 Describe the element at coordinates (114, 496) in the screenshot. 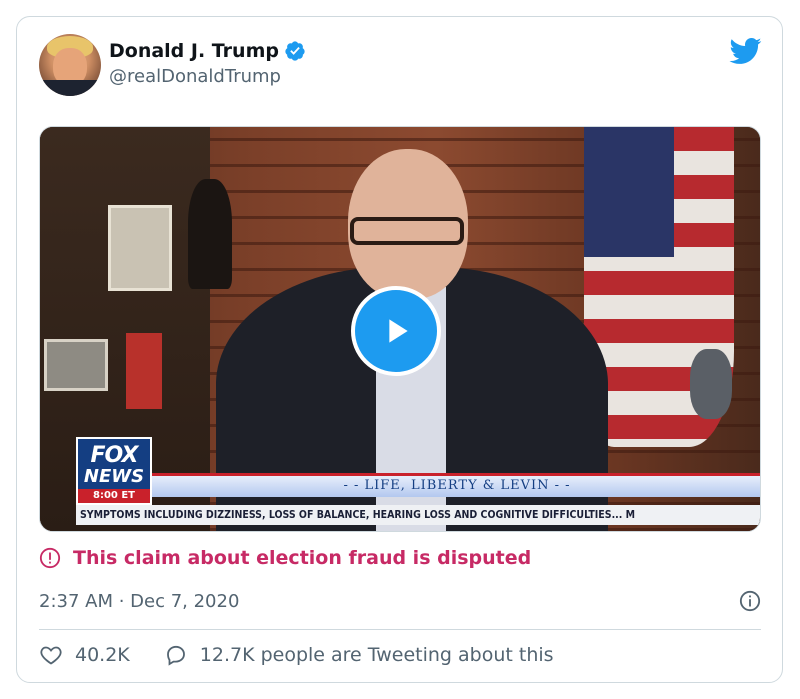

I see `broadcast-time: 8:00 ET` at that location.